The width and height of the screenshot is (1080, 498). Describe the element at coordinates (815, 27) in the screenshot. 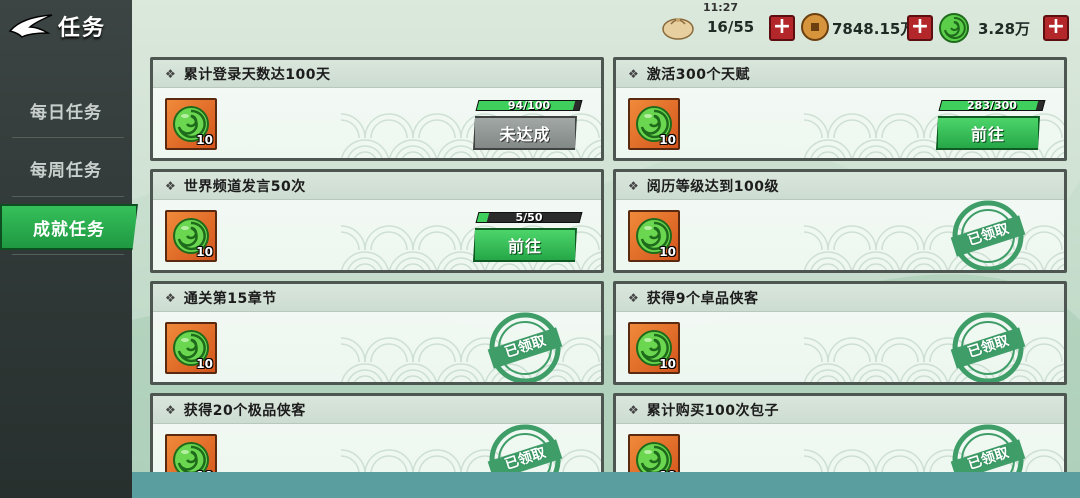

I see `copper-coin-icon` at that location.